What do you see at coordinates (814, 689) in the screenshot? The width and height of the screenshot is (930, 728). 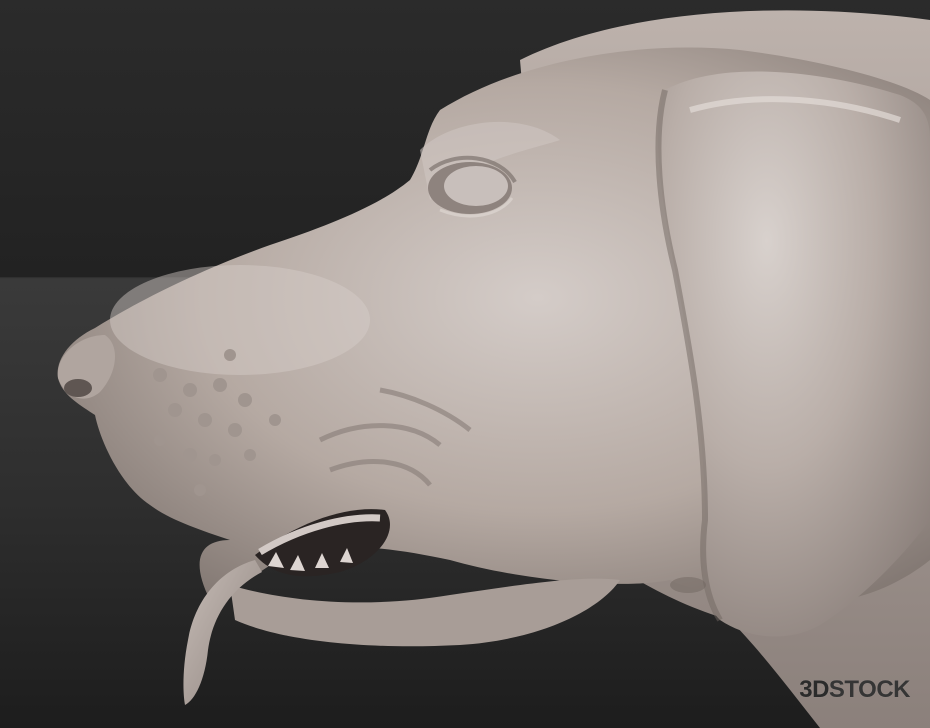 I see `watermark-prefix: 3D` at bounding box center [814, 689].